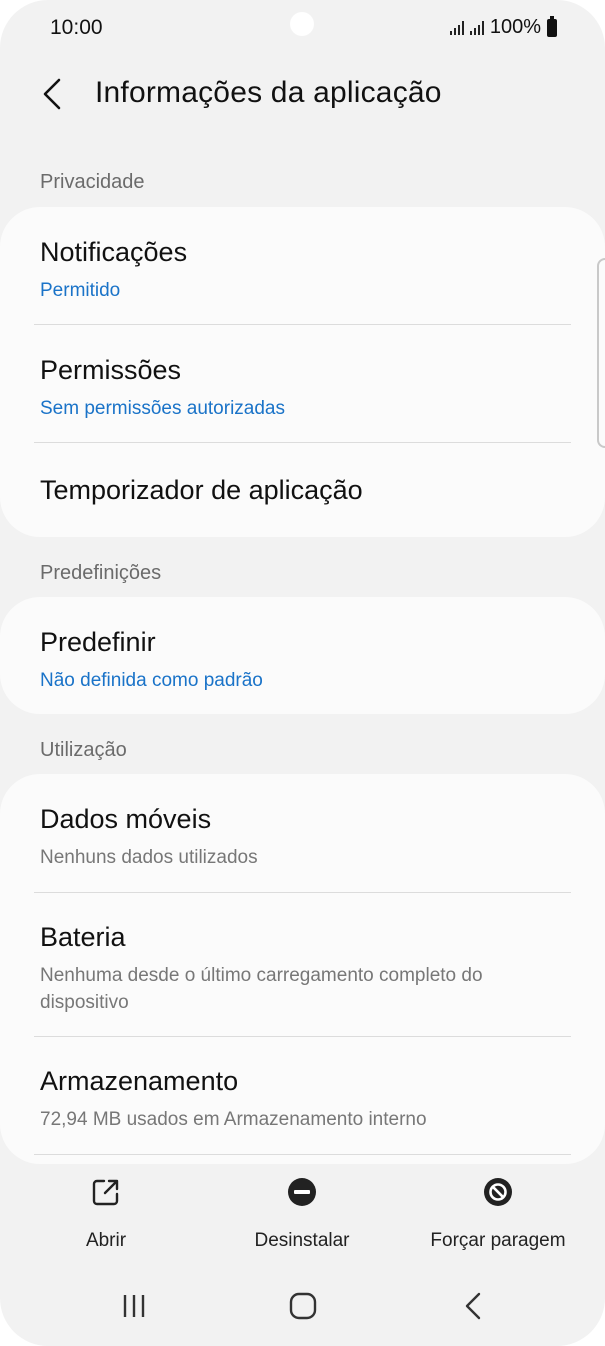  What do you see at coordinates (233, 1119) in the screenshot?
I see `item-subtitle: 72,94 MB usados em Armazenamento interno` at bounding box center [233, 1119].